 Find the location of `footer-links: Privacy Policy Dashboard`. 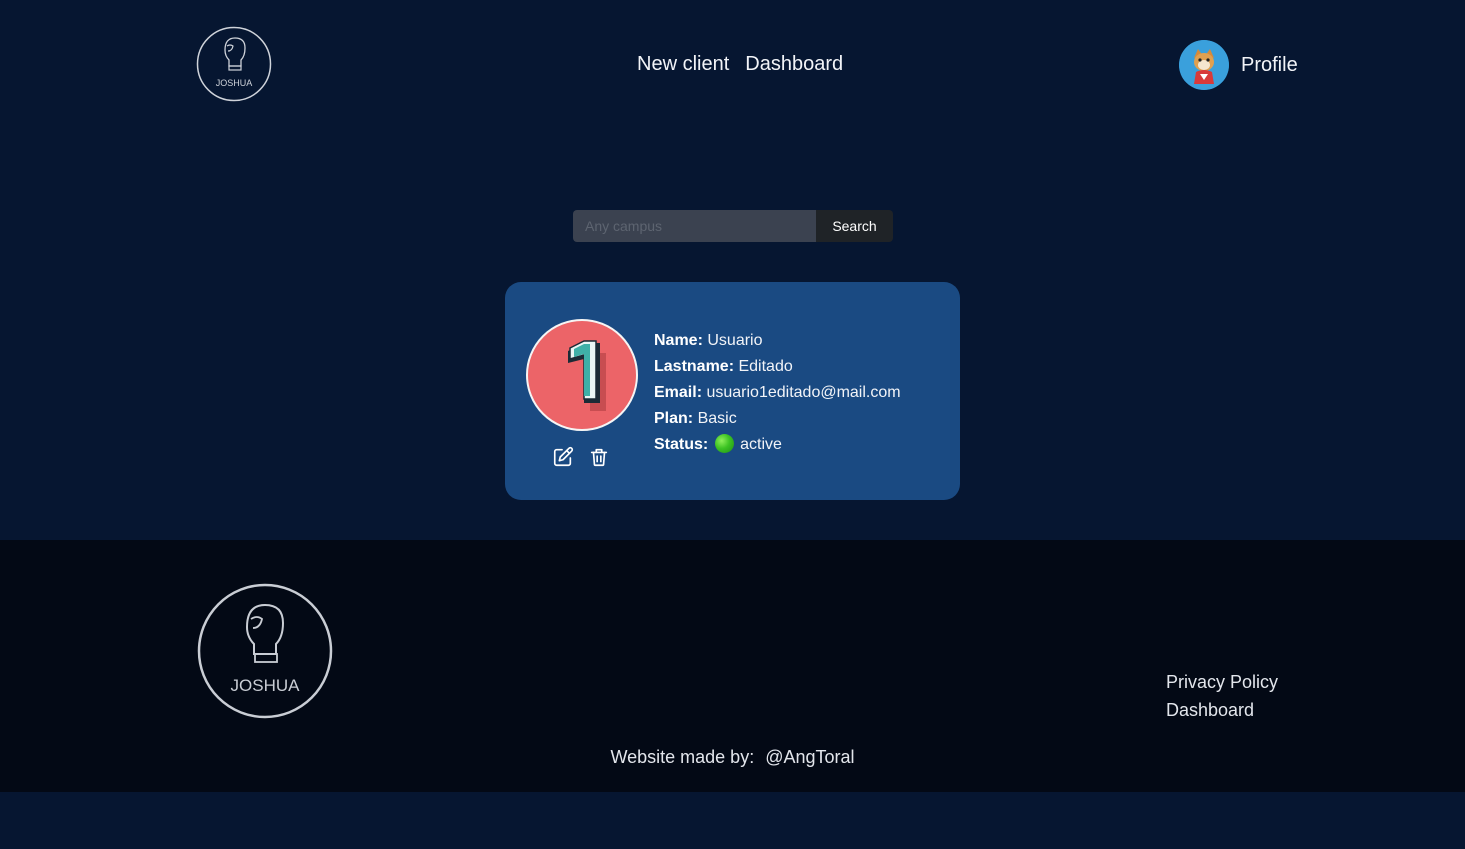

footer-links: Privacy Policy Dashboard is located at coordinates (1222, 696).